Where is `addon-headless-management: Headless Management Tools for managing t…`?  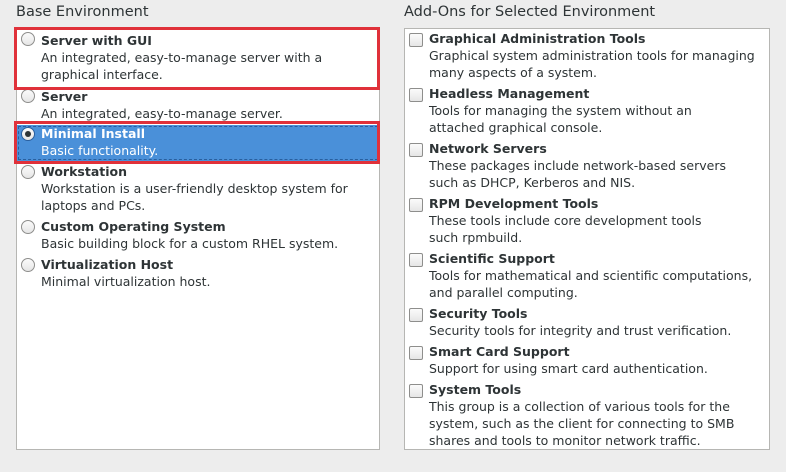 addon-headless-management: Headless Management Tools for managing t… is located at coordinates (587, 113).